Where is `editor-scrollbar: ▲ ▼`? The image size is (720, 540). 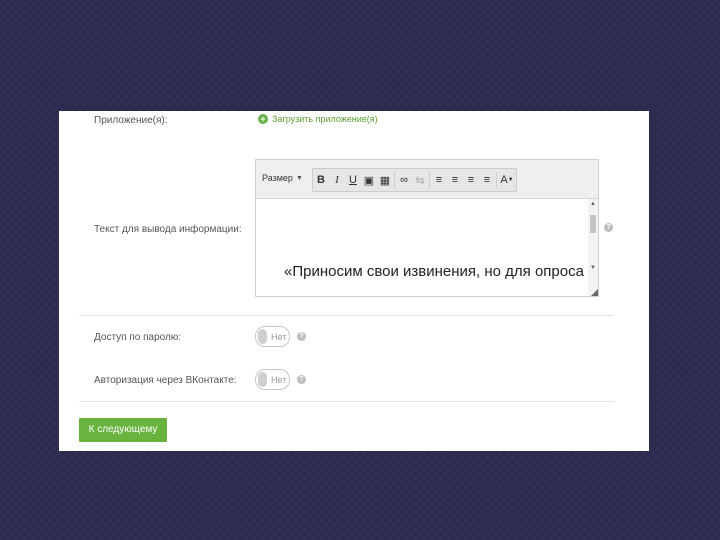 editor-scrollbar: ▲ ▼ is located at coordinates (593, 247).